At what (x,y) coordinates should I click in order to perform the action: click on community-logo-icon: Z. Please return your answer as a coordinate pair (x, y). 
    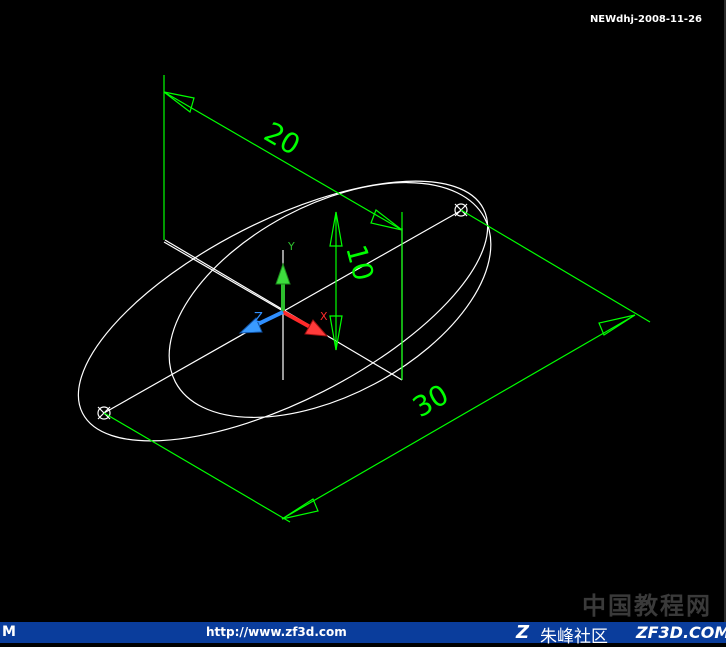
    Looking at the image, I should click on (523, 632).